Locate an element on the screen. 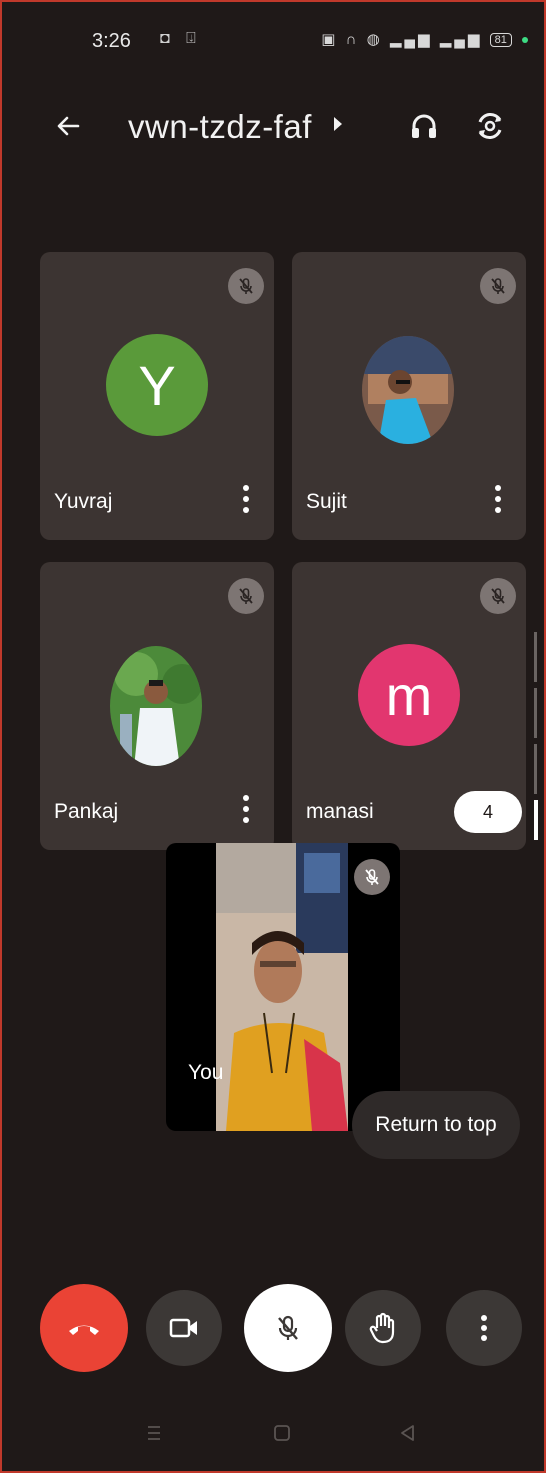 Image resolution: width=546 pixels, height=1473 pixels. microphone-toggle-button is located at coordinates (288, 1328).